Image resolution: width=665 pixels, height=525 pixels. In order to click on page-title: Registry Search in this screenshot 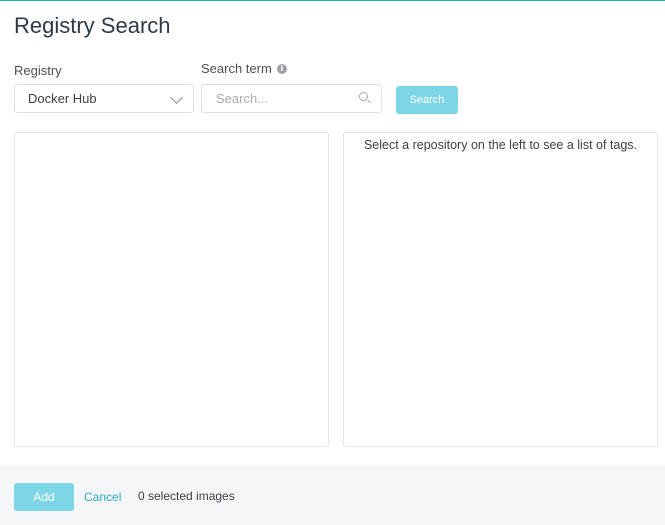, I will do `click(92, 25)`.